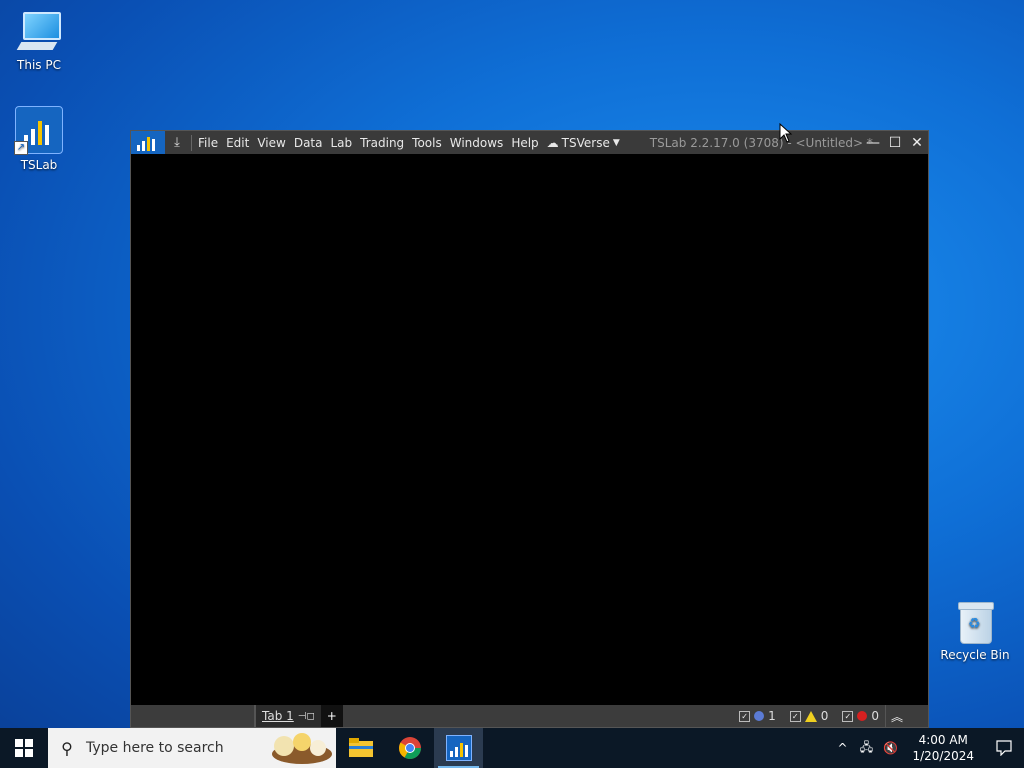  I want to click on taskbar-file-explorer, so click(360, 748).